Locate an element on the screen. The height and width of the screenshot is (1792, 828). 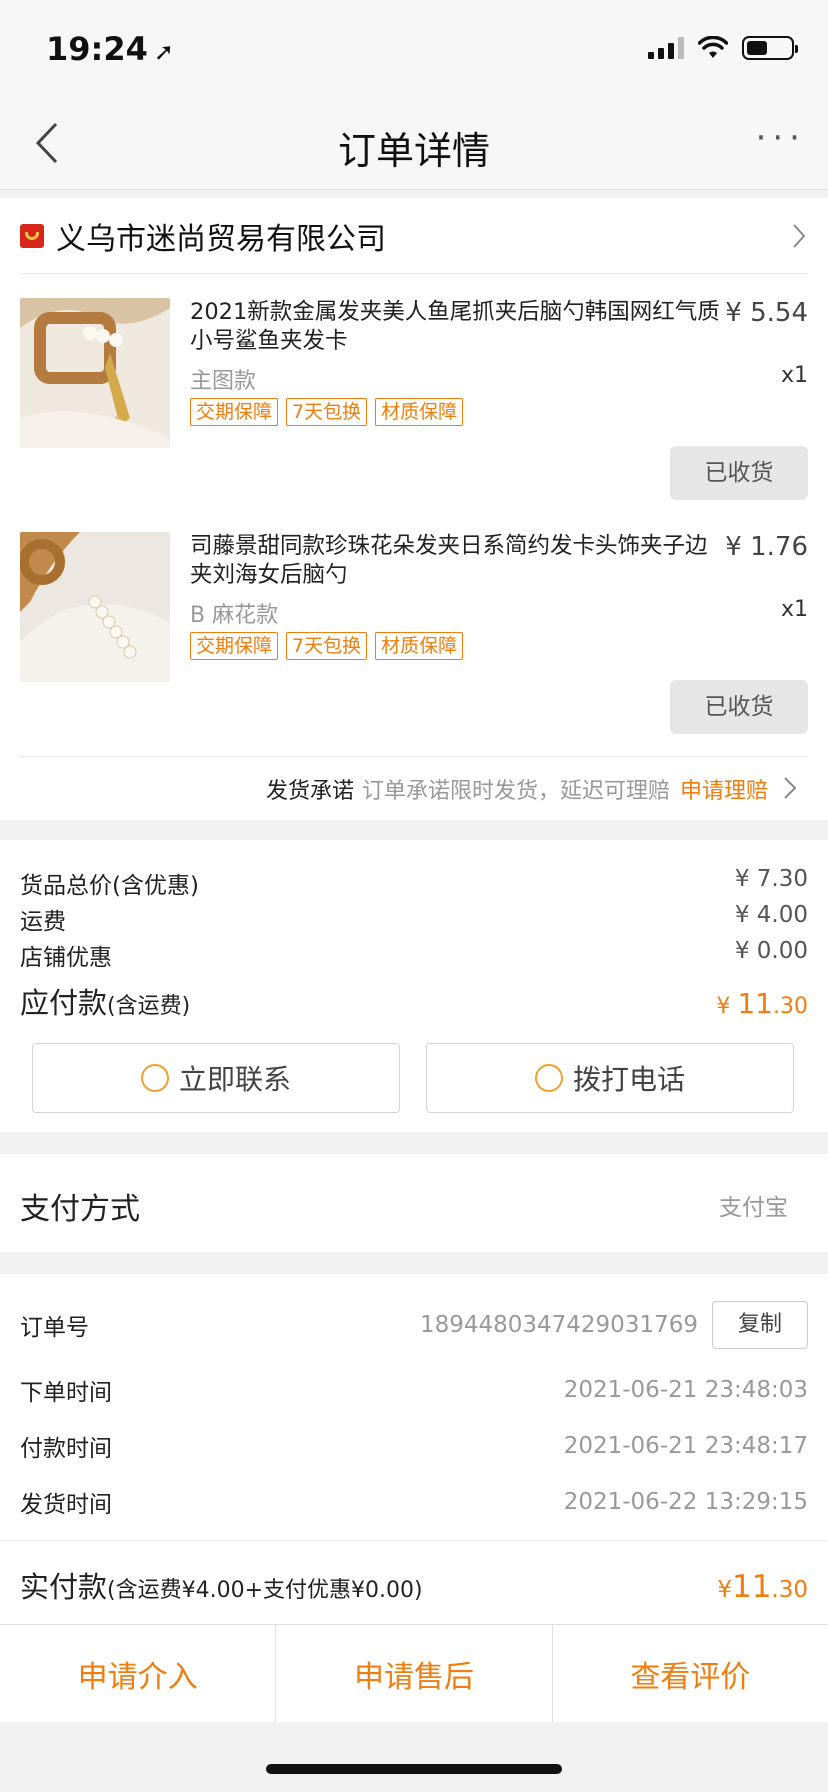
actual-paid-integer: 11 is located at coordinates (751, 1587).